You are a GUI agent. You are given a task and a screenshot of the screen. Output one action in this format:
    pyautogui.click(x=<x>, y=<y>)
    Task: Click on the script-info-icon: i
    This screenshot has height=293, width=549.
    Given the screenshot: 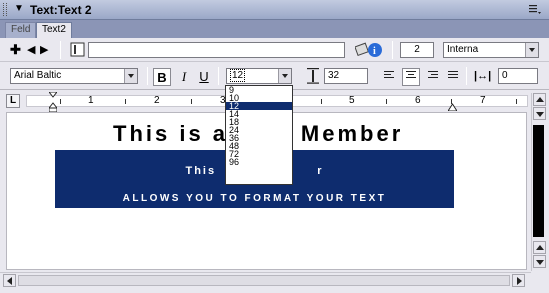 What is the action you would take?
    pyautogui.click(x=369, y=50)
    